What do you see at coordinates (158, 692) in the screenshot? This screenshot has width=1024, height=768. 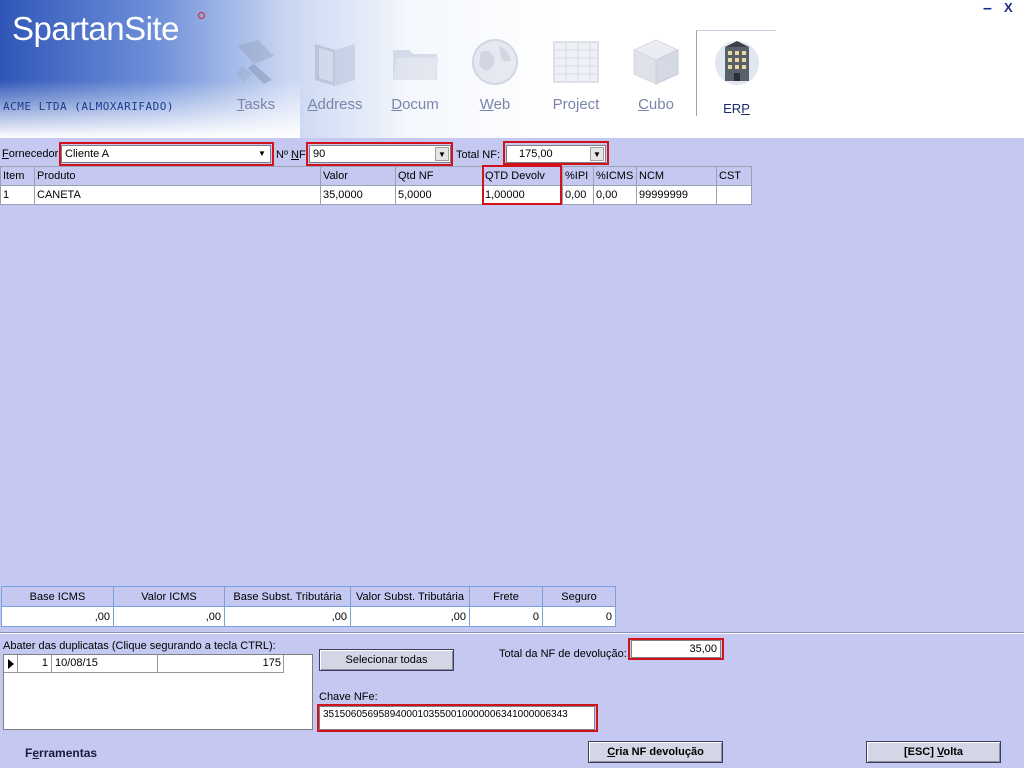 I see `duplicatas-list: 1 10/08/15 175` at bounding box center [158, 692].